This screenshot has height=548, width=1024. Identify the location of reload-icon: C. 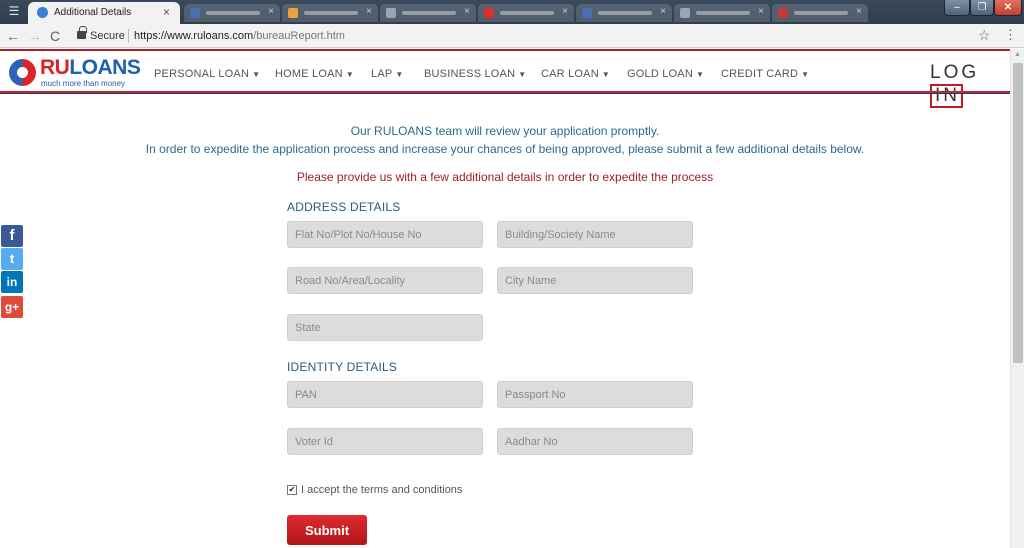
(55, 36).